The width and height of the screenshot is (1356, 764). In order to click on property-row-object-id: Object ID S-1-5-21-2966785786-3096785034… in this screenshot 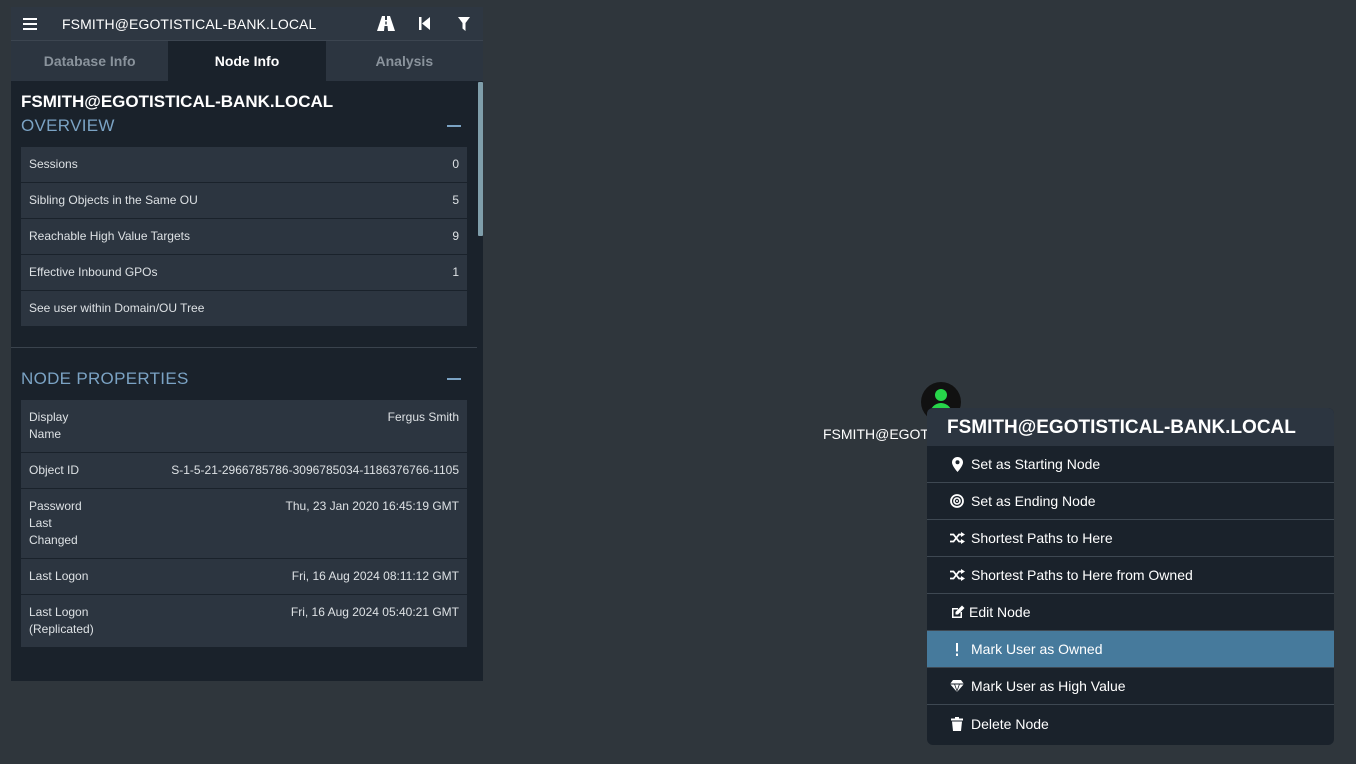, I will do `click(244, 471)`.